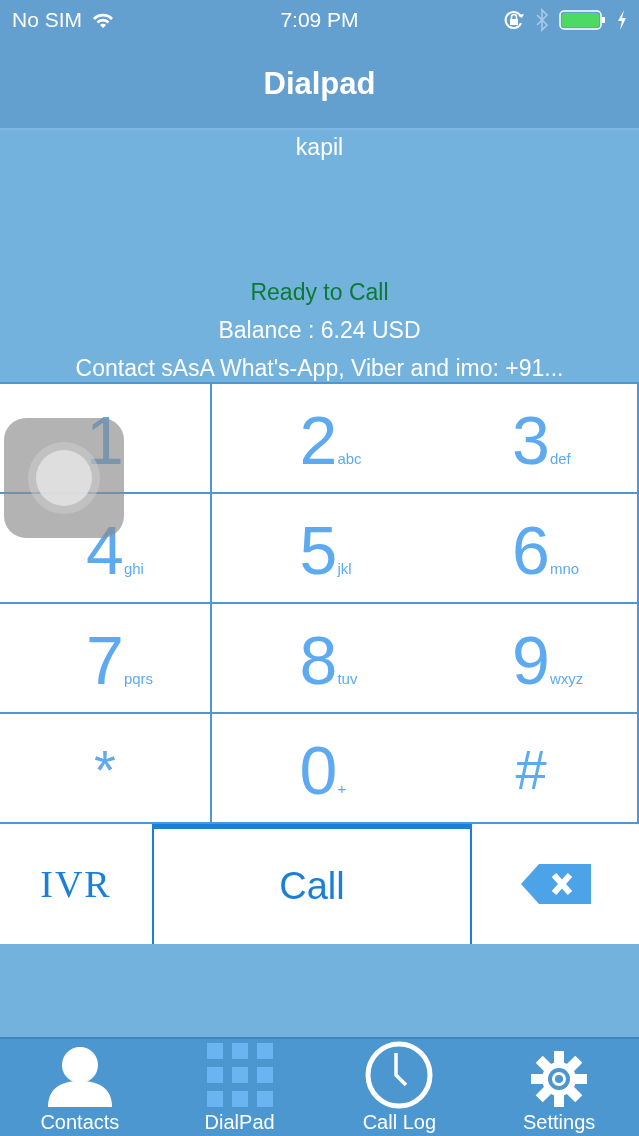 This screenshot has height=1136, width=639. I want to click on tab-item: Call Log, so click(399, 1087).